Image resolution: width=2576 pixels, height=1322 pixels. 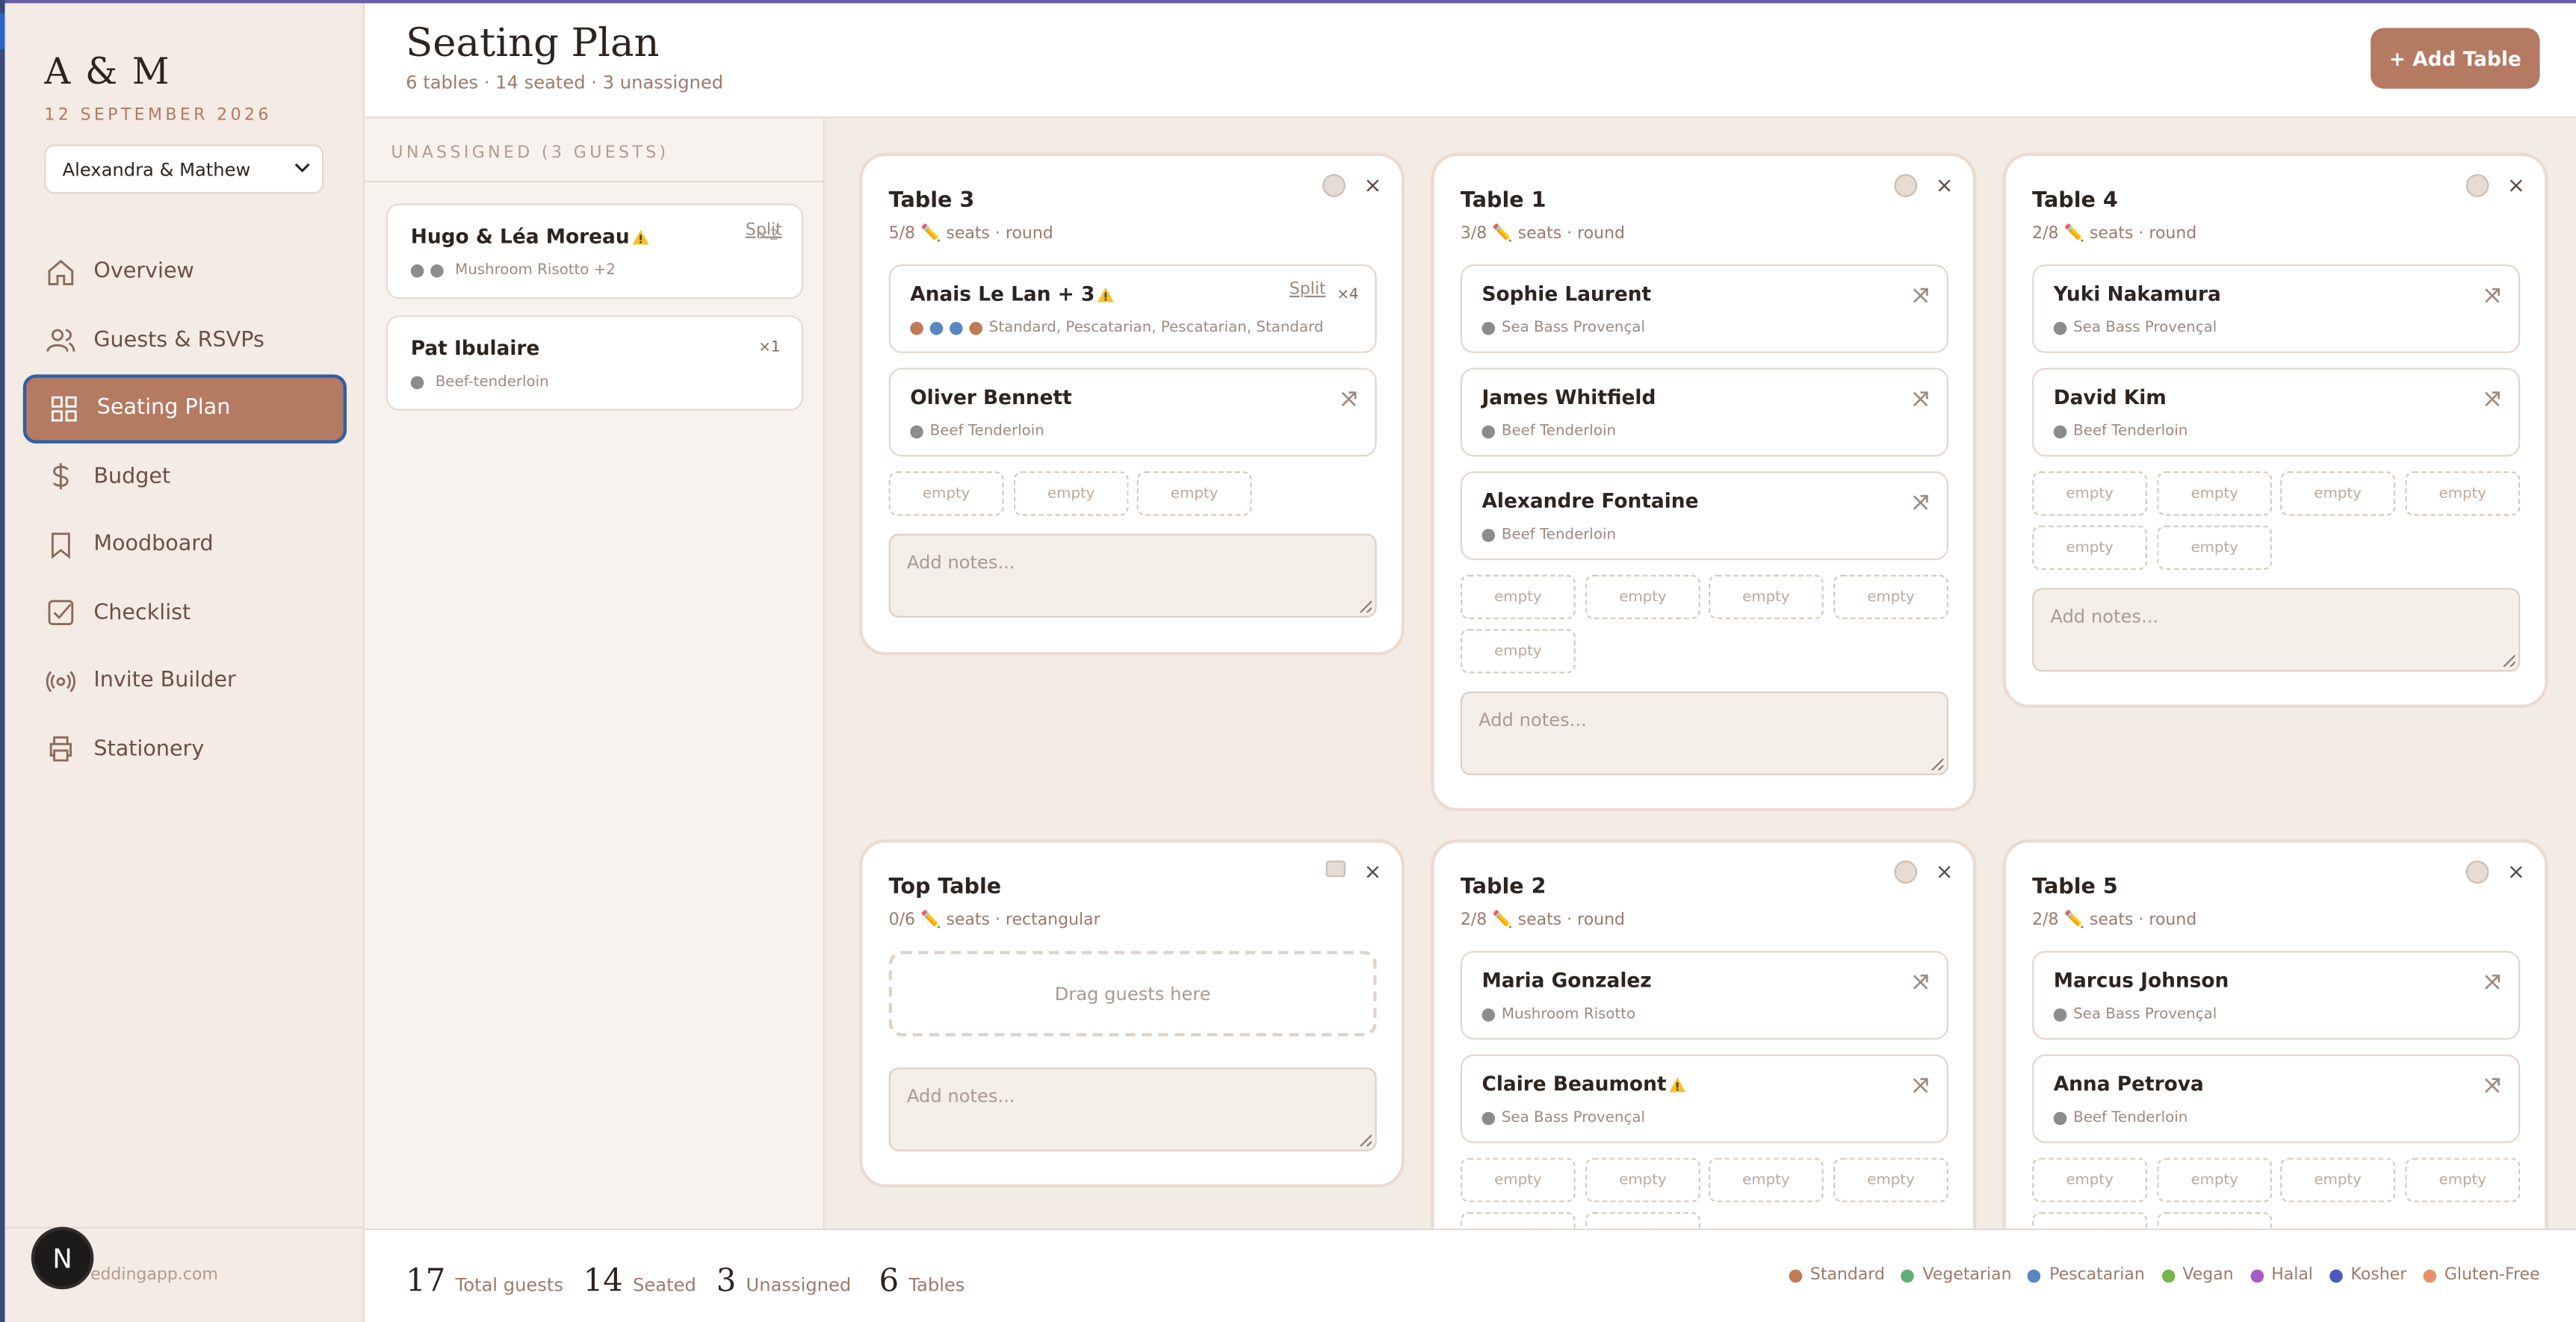 I want to click on dollar-icon, so click(x=61, y=476).